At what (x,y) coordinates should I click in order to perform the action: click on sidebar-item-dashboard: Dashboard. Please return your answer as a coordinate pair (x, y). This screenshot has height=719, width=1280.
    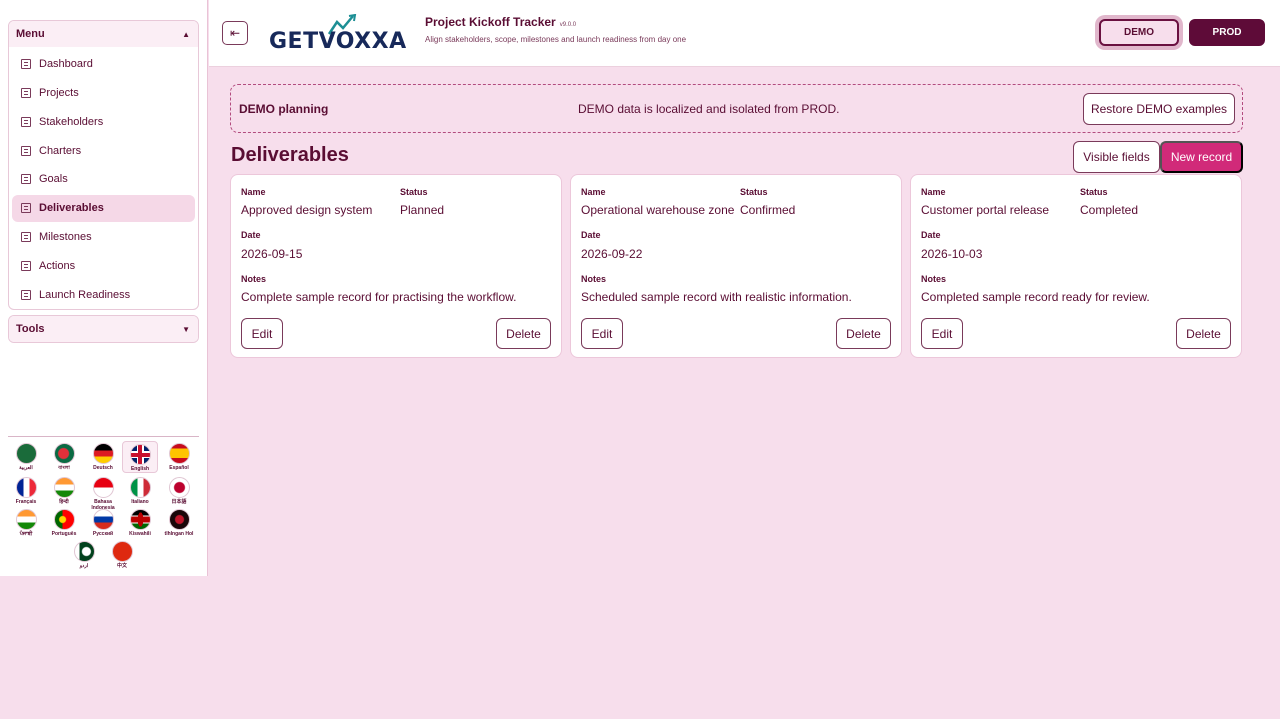
    Looking at the image, I should click on (103, 64).